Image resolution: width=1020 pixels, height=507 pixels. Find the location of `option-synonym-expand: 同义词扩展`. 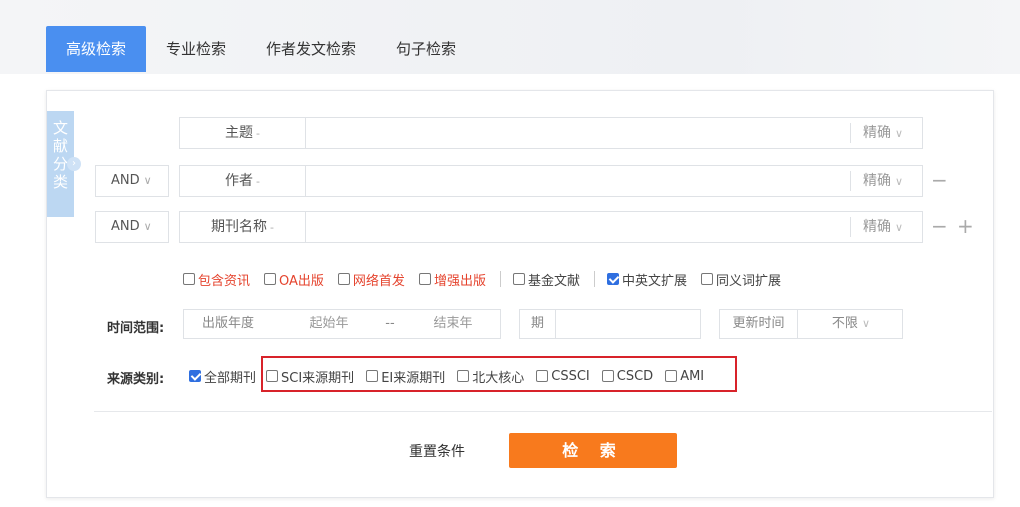

option-synonym-expand: 同义词扩展 is located at coordinates (740, 279).